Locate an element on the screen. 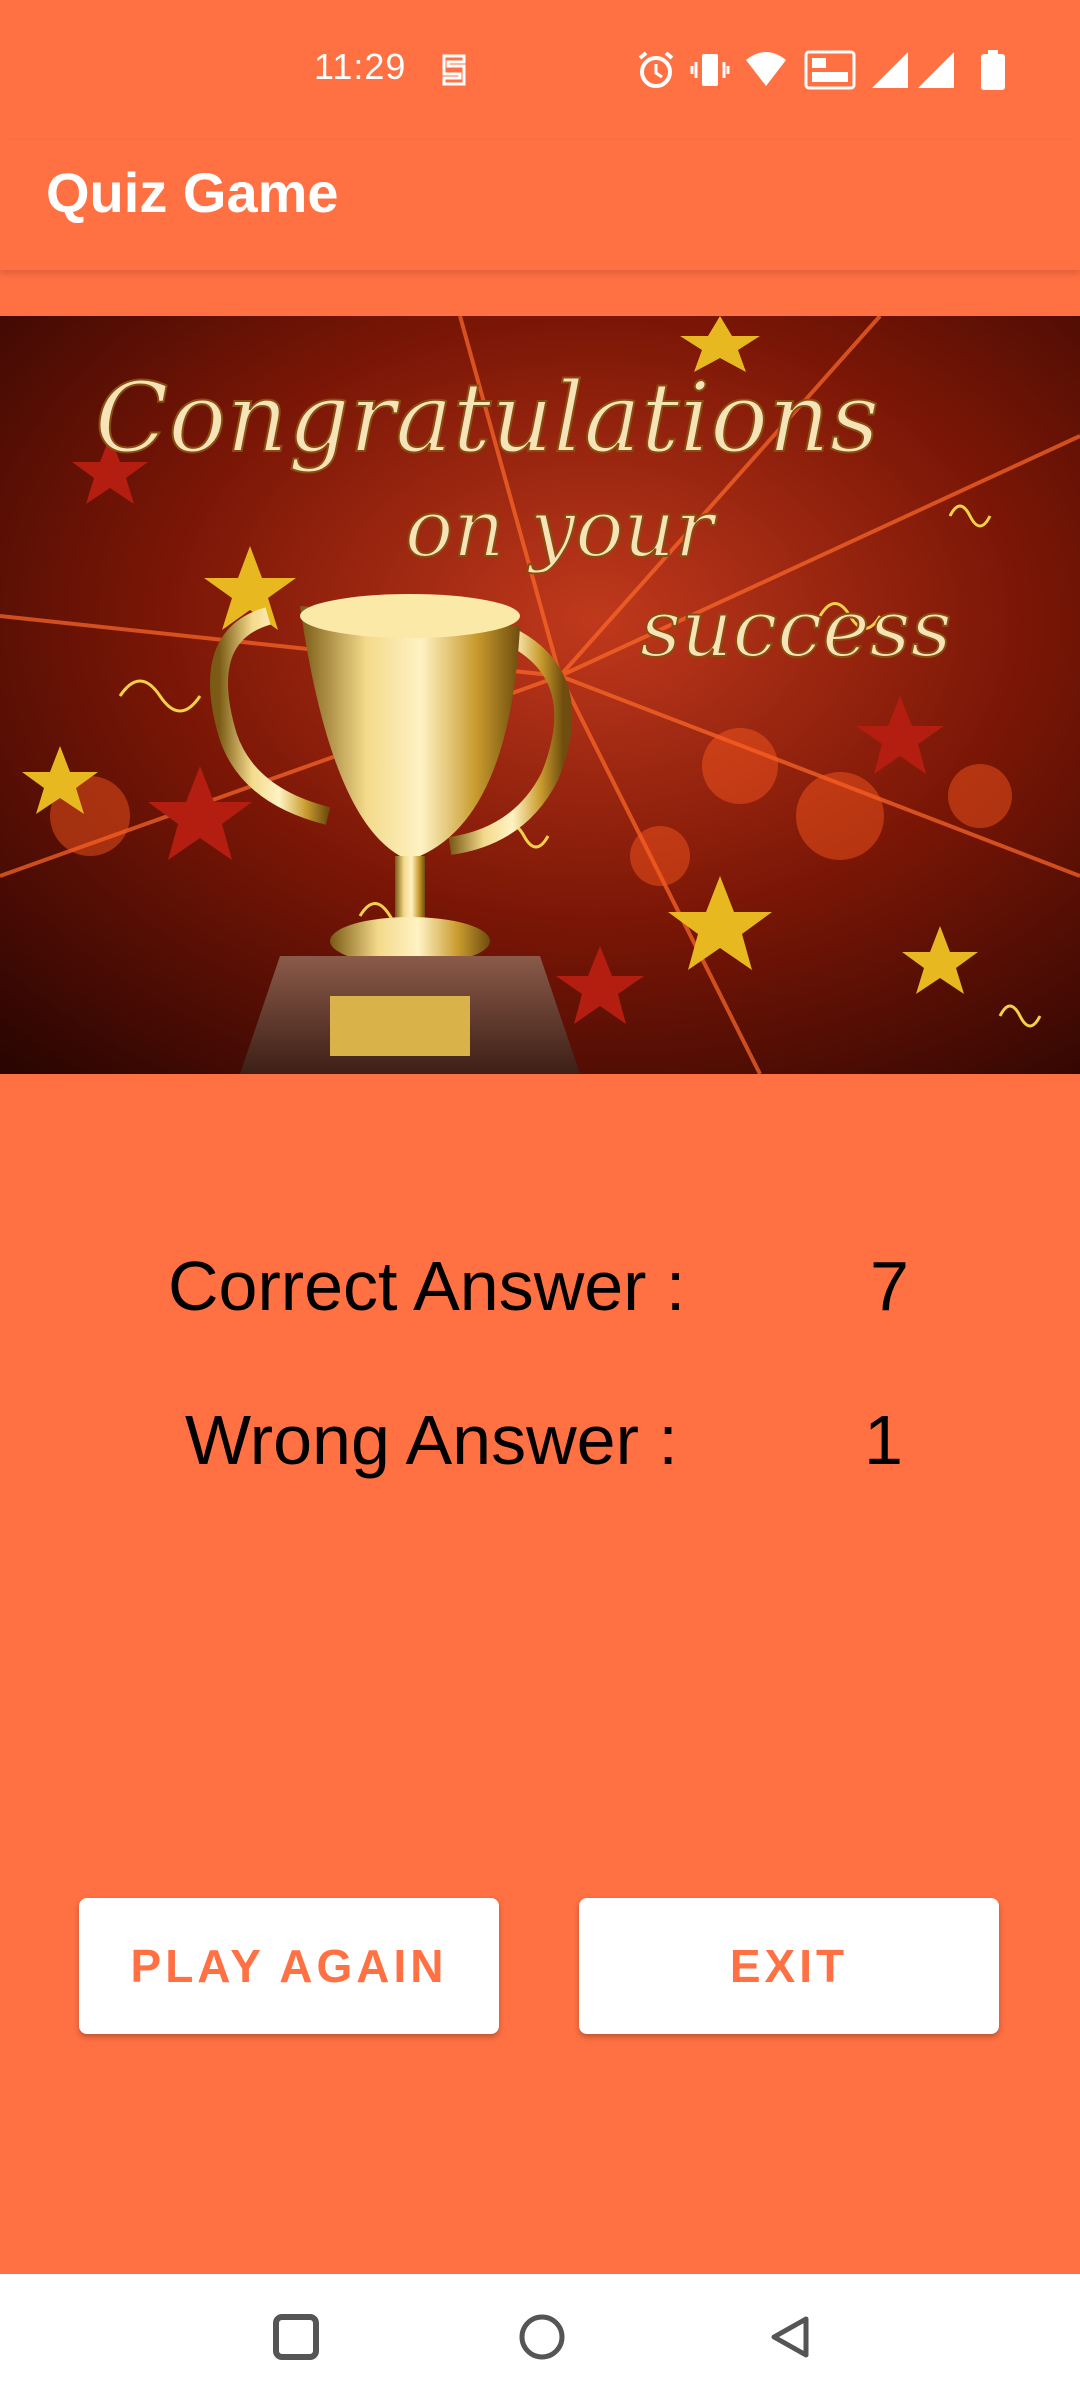 The height and width of the screenshot is (2400, 1080). status-bar: 11:29 is located at coordinates (540, 70).